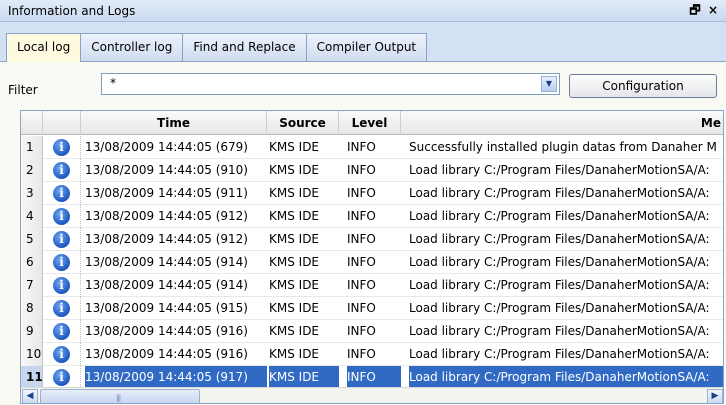 This screenshot has width=726, height=405. I want to click on row-number: 11, so click(32, 377).